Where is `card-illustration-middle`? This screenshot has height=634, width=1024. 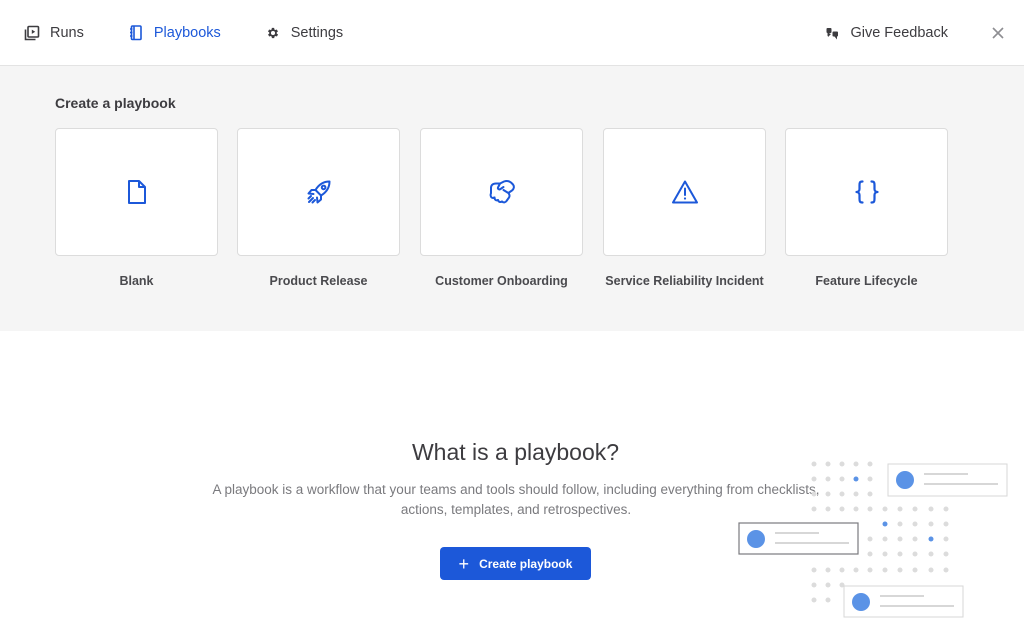 card-illustration-middle is located at coordinates (798, 538).